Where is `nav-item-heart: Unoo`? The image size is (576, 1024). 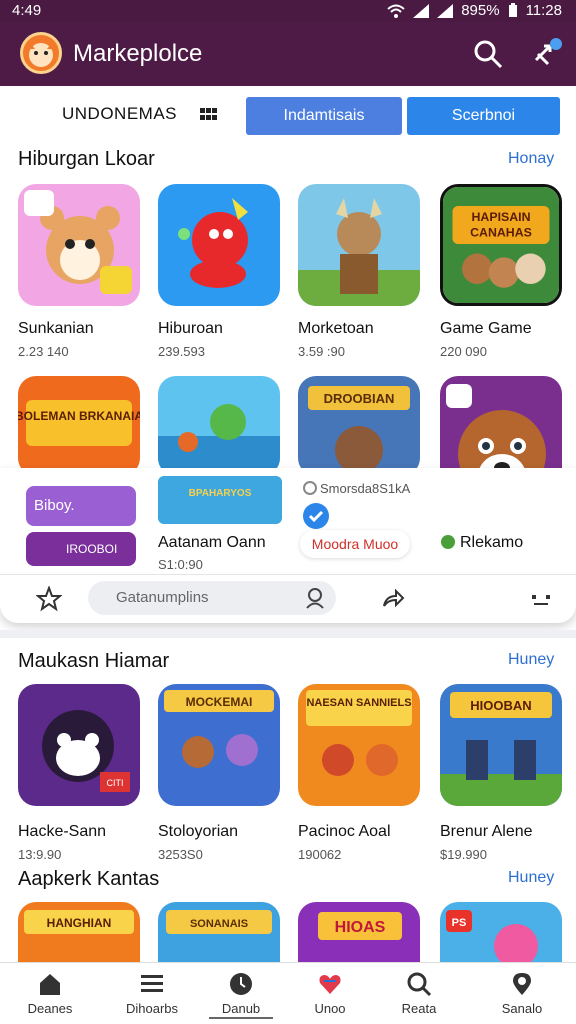
nav-item-heart: Unoo is located at coordinates (330, 993).